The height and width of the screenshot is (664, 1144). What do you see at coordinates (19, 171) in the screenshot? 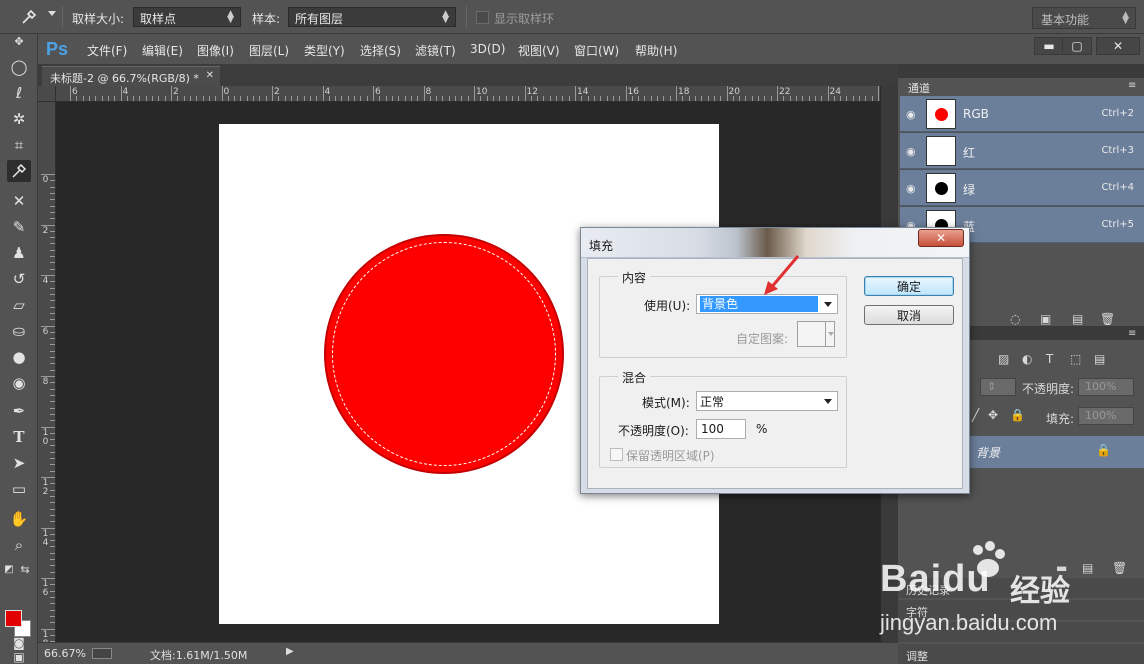
I see `eyedropper-tool-icon` at bounding box center [19, 171].